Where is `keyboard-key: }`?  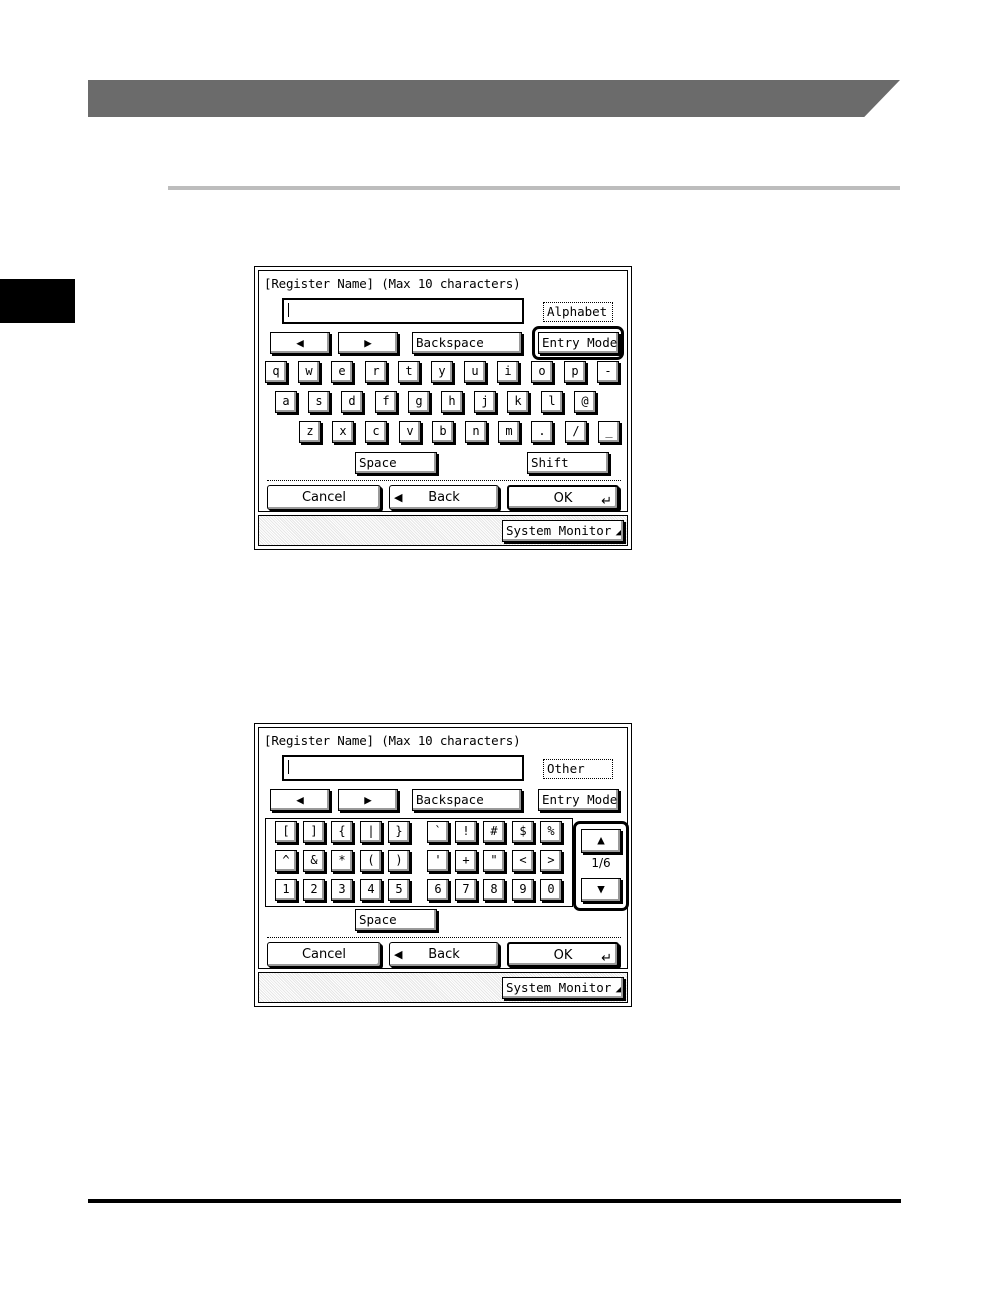
keyboard-key: } is located at coordinates (399, 832).